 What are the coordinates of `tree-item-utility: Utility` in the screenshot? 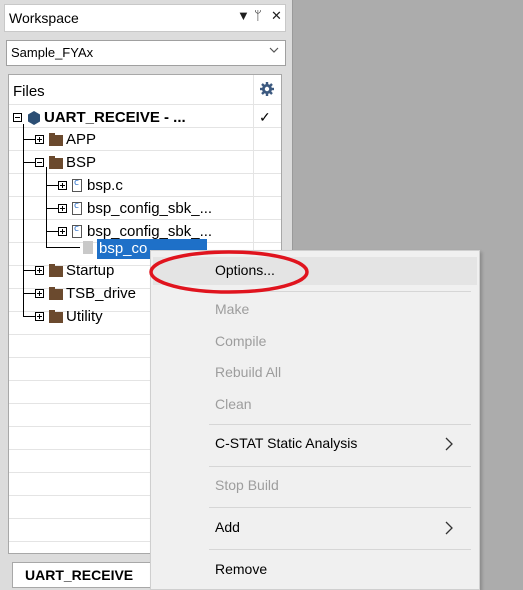 It's located at (84, 316).